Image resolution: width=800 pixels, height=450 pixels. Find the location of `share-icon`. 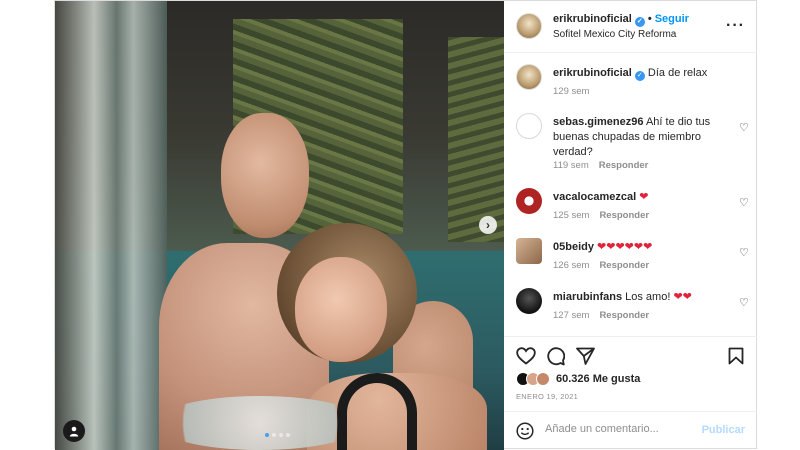

share-icon is located at coordinates (585, 356).